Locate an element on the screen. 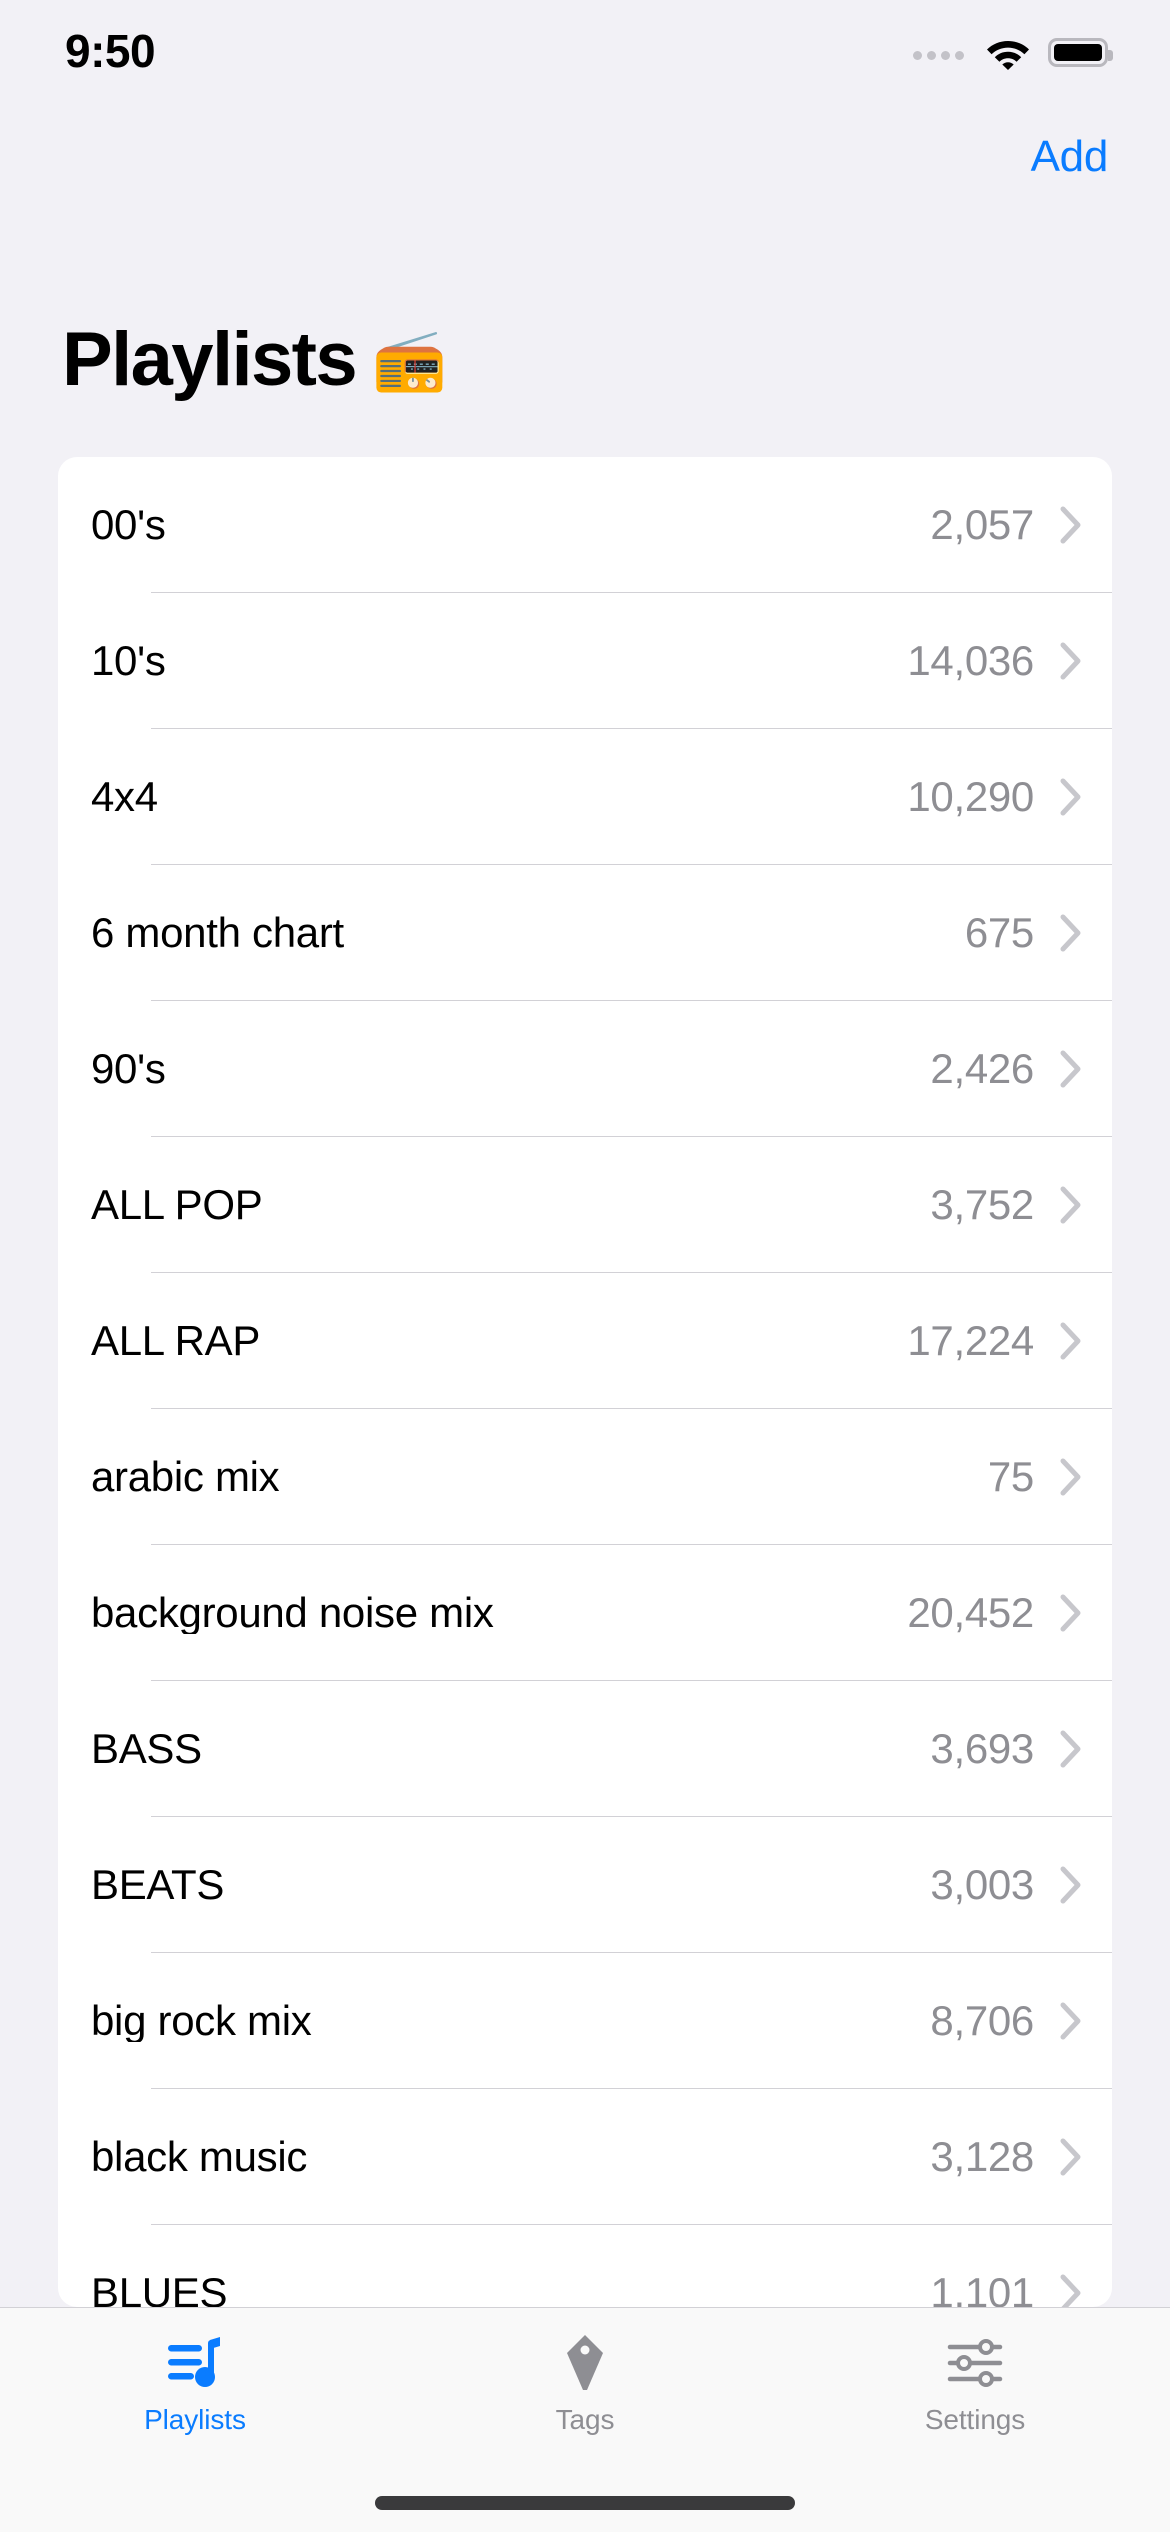  playlist-track-count: 17,224 is located at coordinates (970, 1340).